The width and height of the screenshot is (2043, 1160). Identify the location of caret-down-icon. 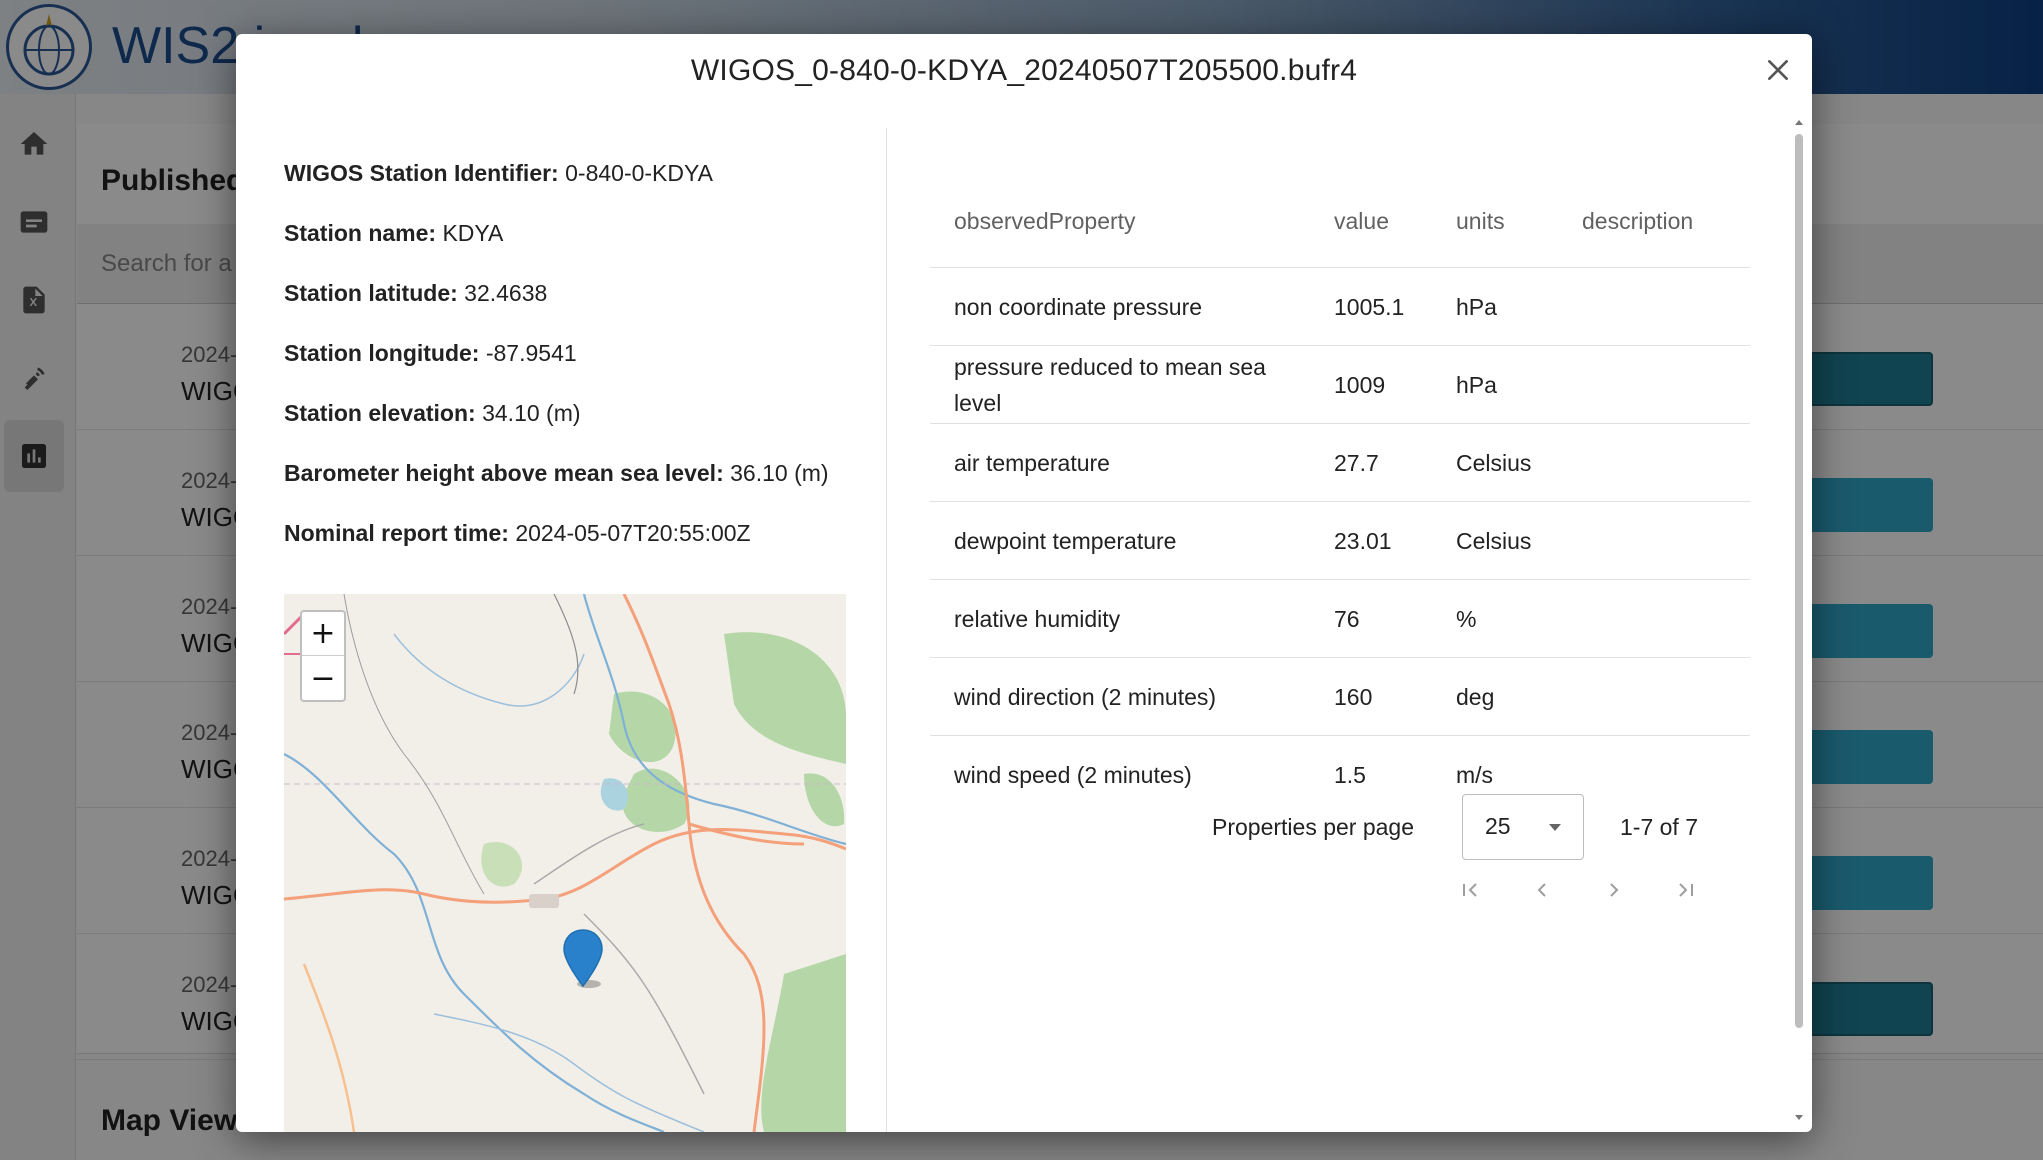
(1555, 827).